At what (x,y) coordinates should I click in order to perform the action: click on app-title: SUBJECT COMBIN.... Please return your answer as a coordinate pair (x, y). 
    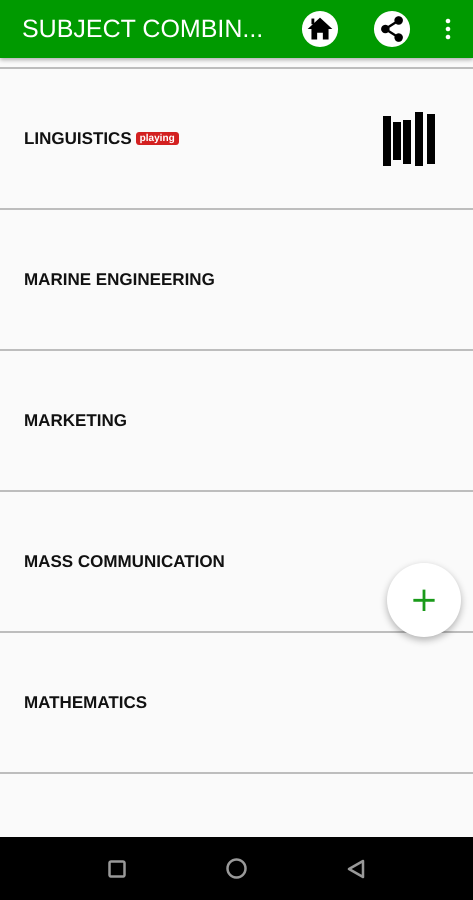
    Looking at the image, I should click on (143, 29).